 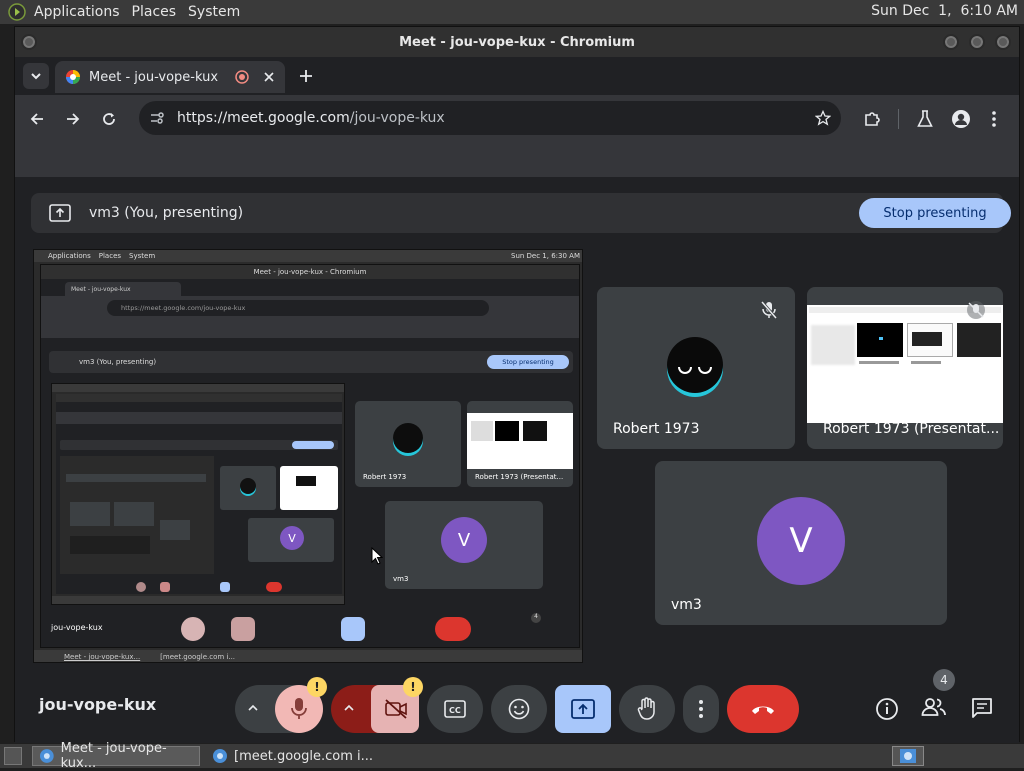 What do you see at coordinates (927, 339) in the screenshot?
I see `pres-window-inner` at bounding box center [927, 339].